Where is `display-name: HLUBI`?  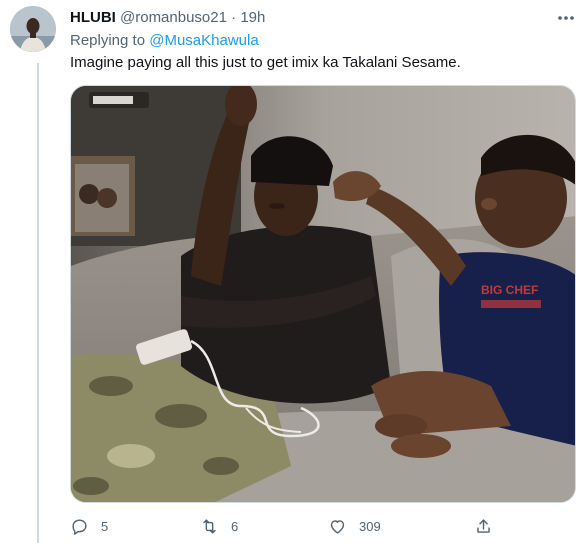
display-name: HLUBI is located at coordinates (93, 17).